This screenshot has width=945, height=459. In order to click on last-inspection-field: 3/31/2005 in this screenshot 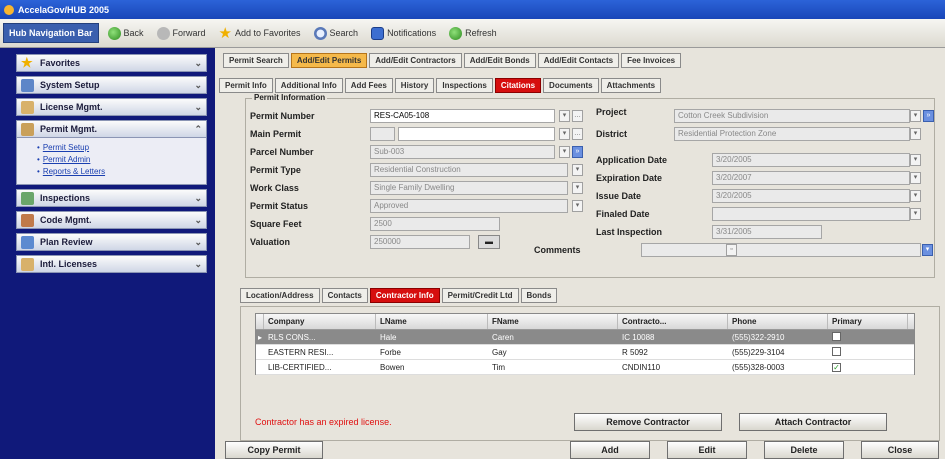, I will do `click(767, 232)`.